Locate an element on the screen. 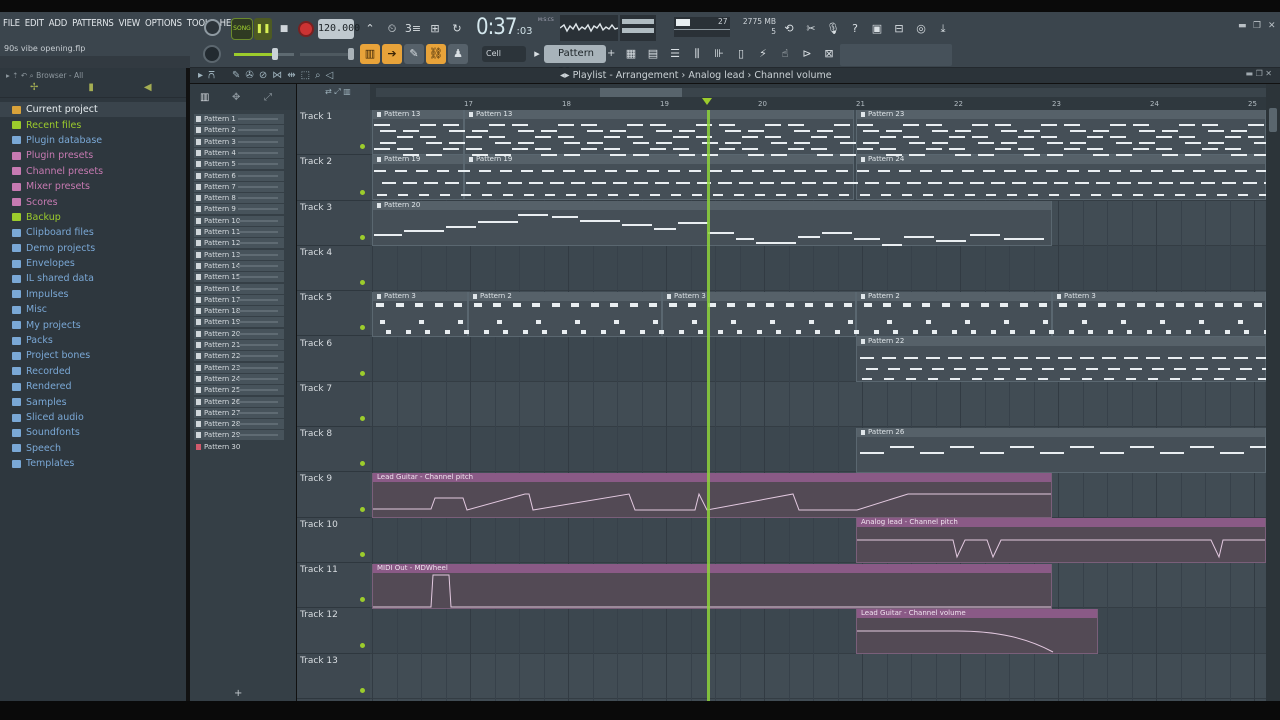 The width and height of the screenshot is (1280, 720). pattern-picker-item: Pattern 24 is located at coordinates (239, 378).